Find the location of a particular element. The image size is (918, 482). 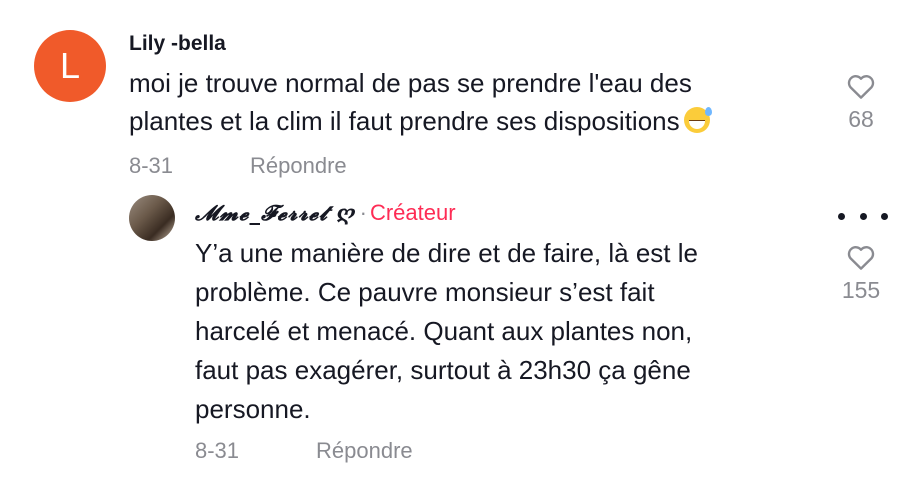

reply-text-line: problème. Ce pauvre monsieur s’est fait is located at coordinates (425, 292).